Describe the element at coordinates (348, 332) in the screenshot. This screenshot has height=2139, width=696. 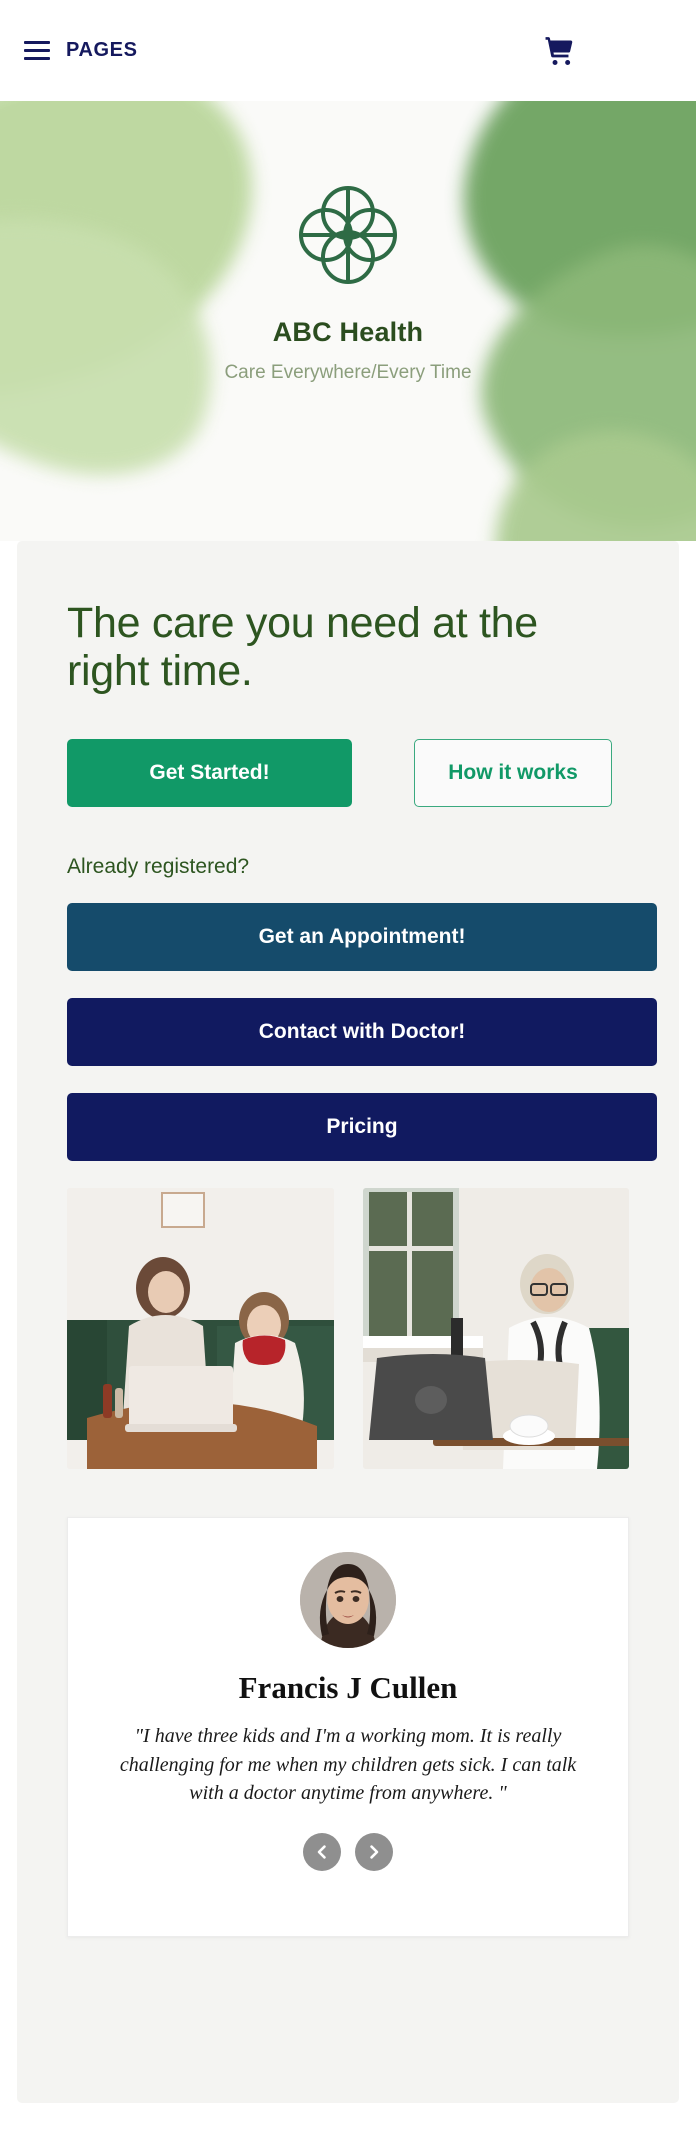
I see `brand-name: ABC Health` at that location.